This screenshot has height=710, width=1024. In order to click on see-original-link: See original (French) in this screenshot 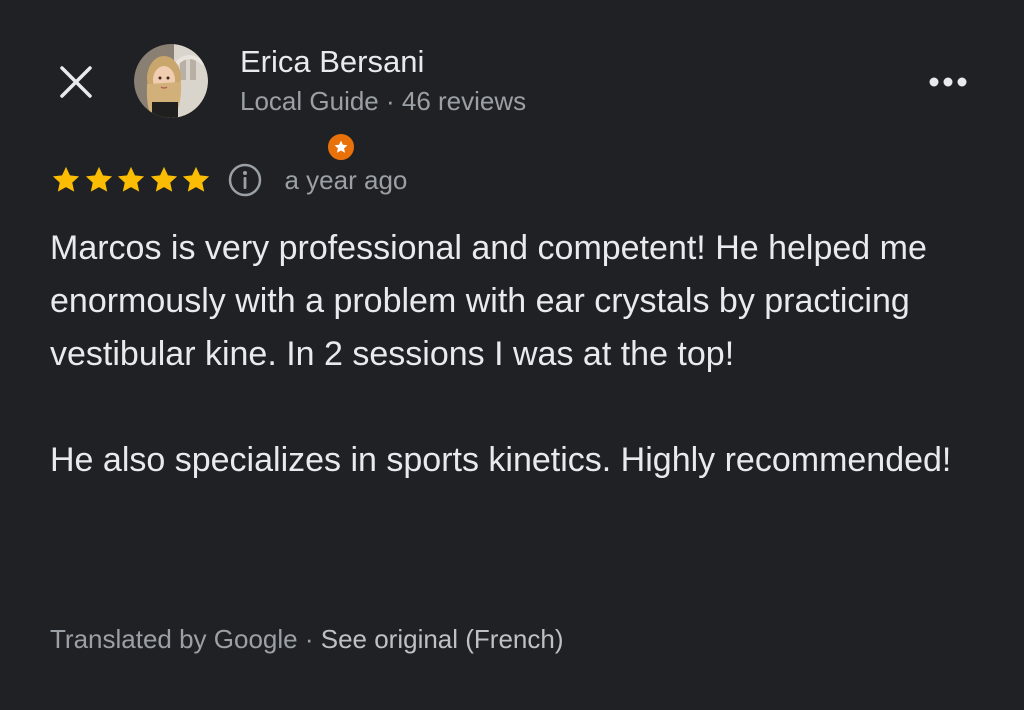, I will do `click(442, 639)`.